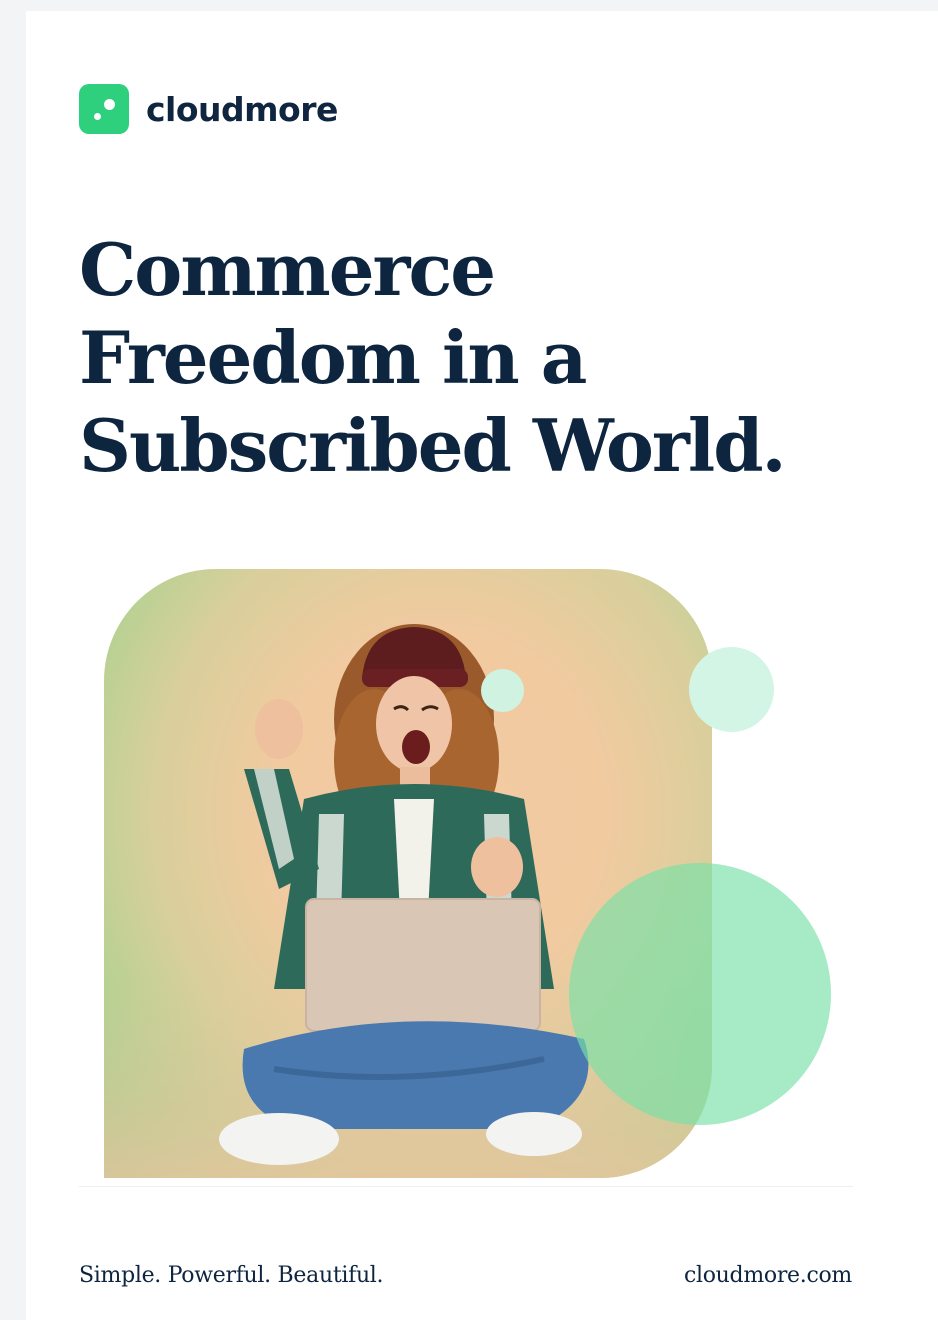  I want to click on cloudmore-logo-icon, so click(104, 109).